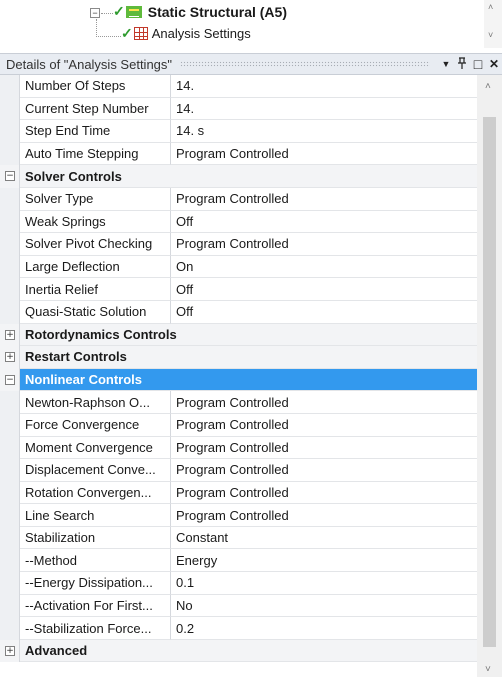 The height and width of the screenshot is (677, 502). What do you see at coordinates (324, 628) in the screenshot?
I see `property-value: 0.2` at bounding box center [324, 628].